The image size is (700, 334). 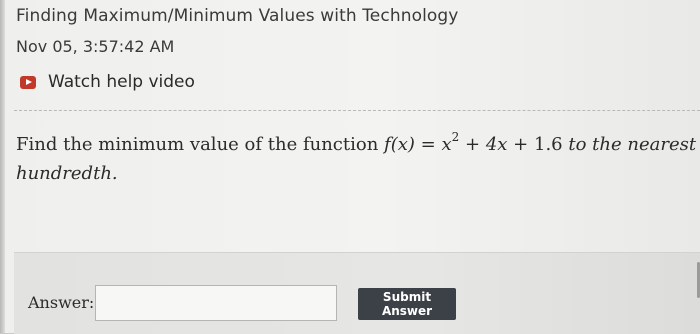 What do you see at coordinates (95, 46) in the screenshot?
I see `timestamp: Nov 05, 3:57:42 AM` at bounding box center [95, 46].